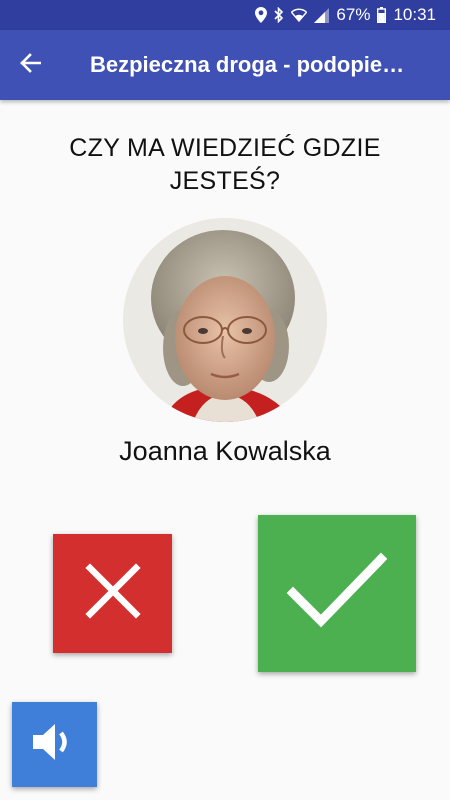  I want to click on accept-button, so click(337, 593).